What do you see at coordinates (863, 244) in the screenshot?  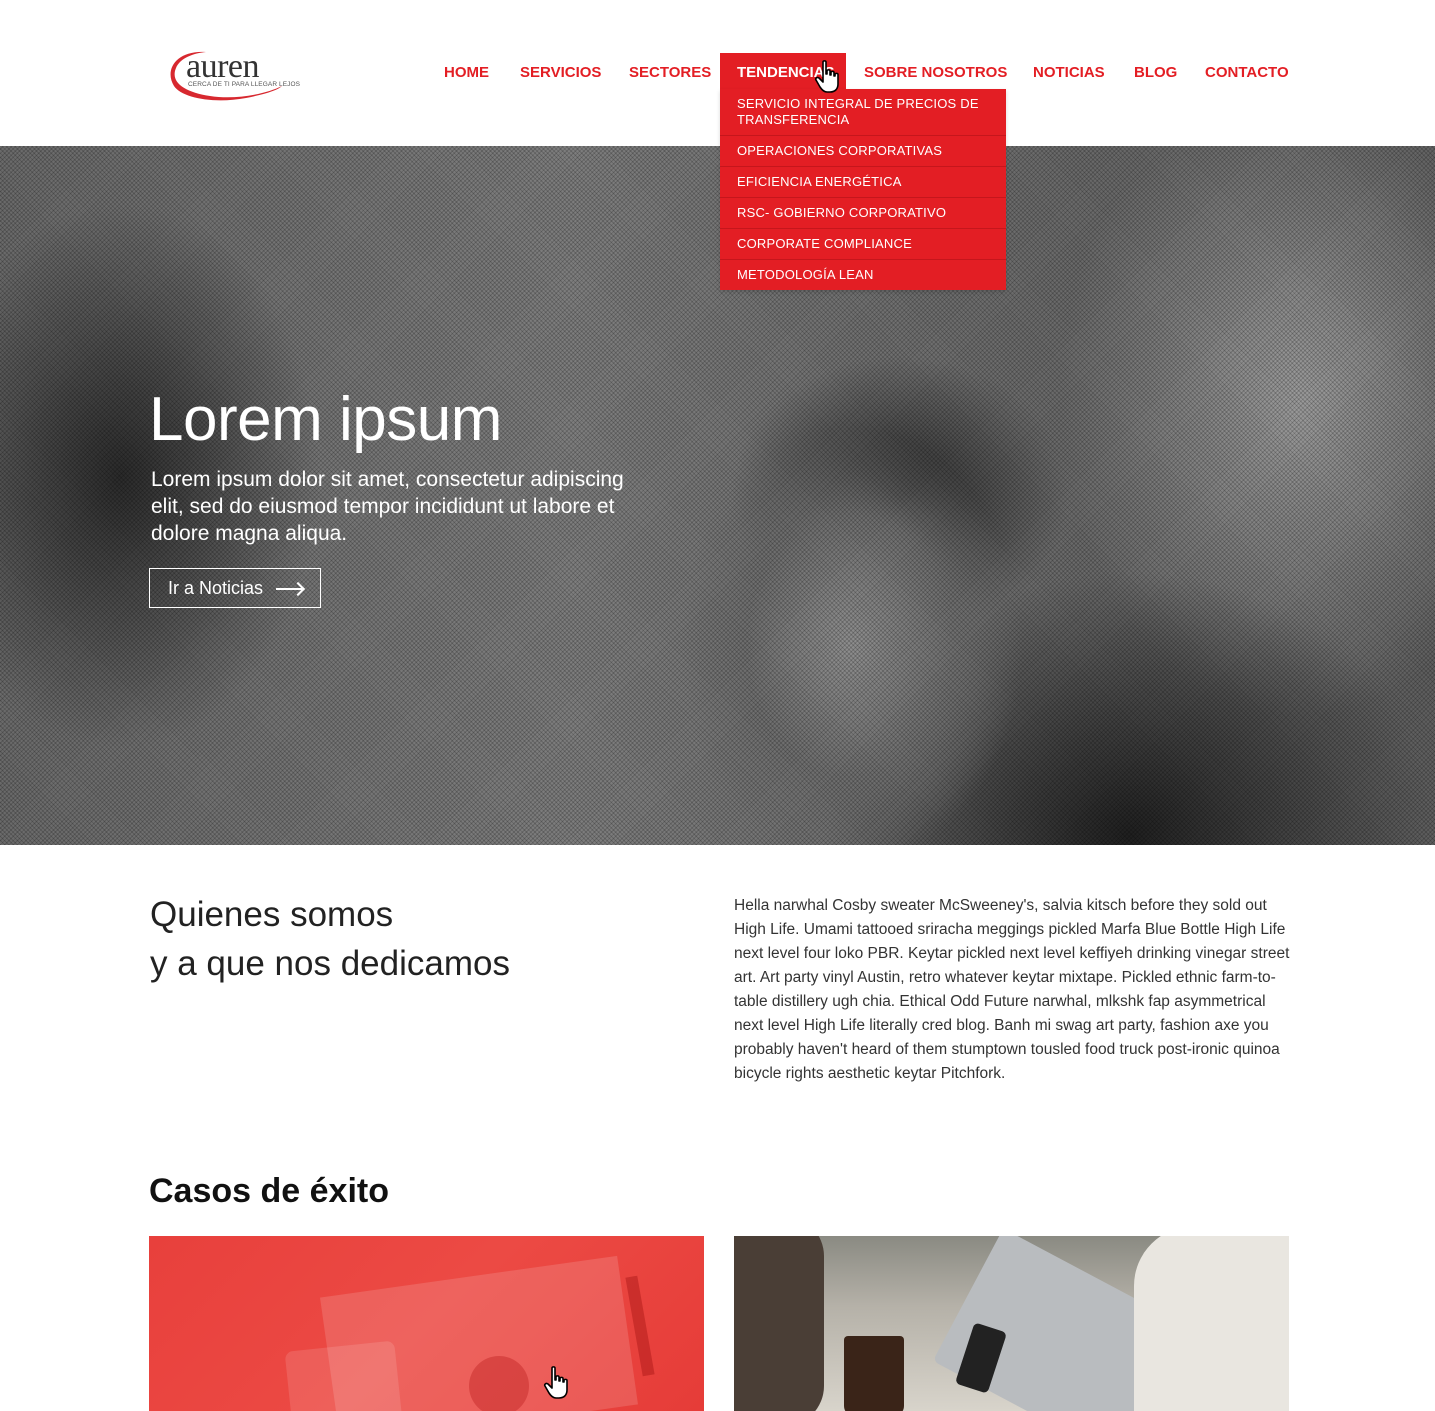 I see `dropdown-item-corporate-compliance: CORPORATE COMPLIANCE` at bounding box center [863, 244].